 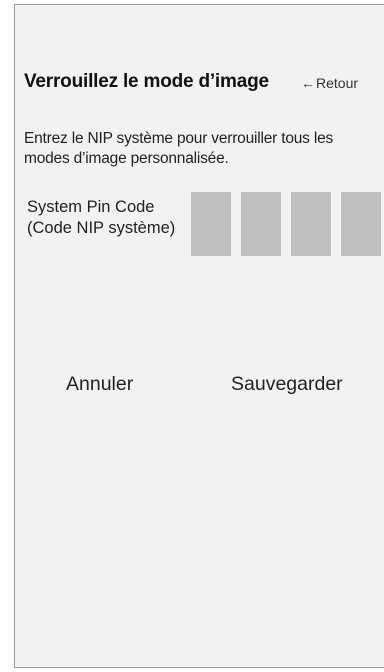 I want to click on page-title: Verrouillez le mode d’image, so click(x=146, y=81).